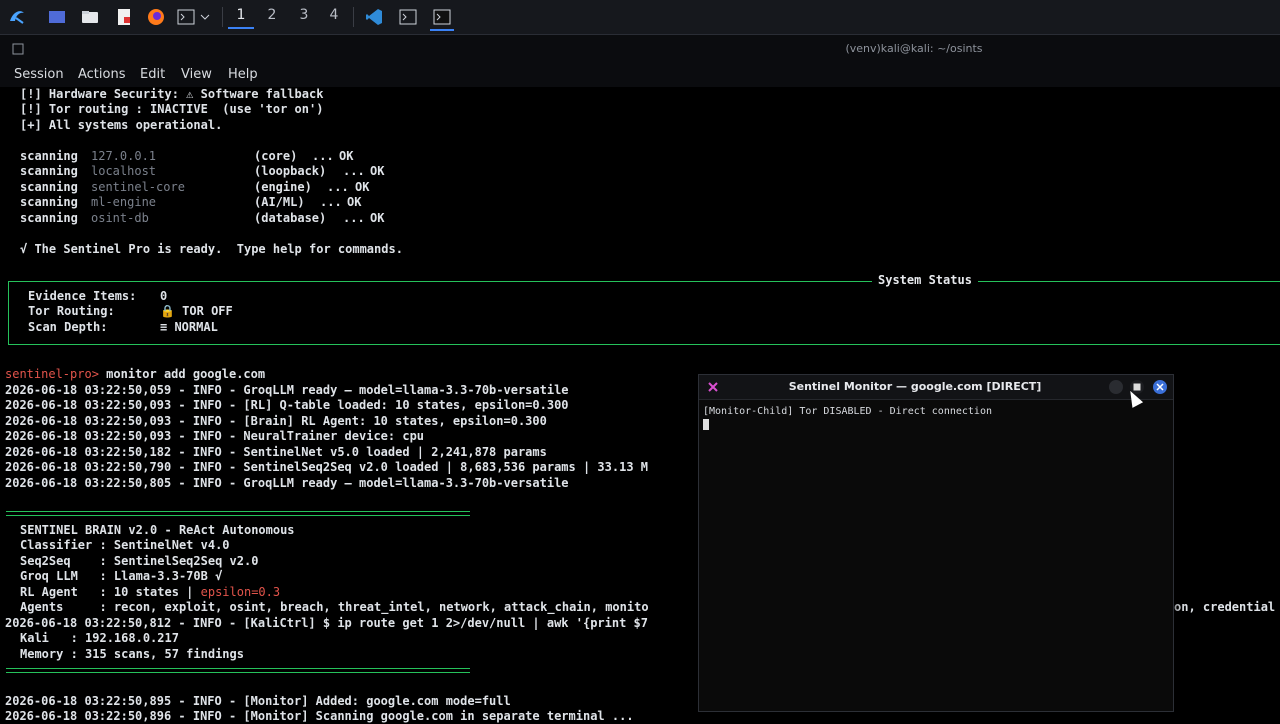 Image resolution: width=1280 pixels, height=724 pixels. I want to click on brain-groq: Groq LLM : Llama-3.3-70B √, so click(121, 576).